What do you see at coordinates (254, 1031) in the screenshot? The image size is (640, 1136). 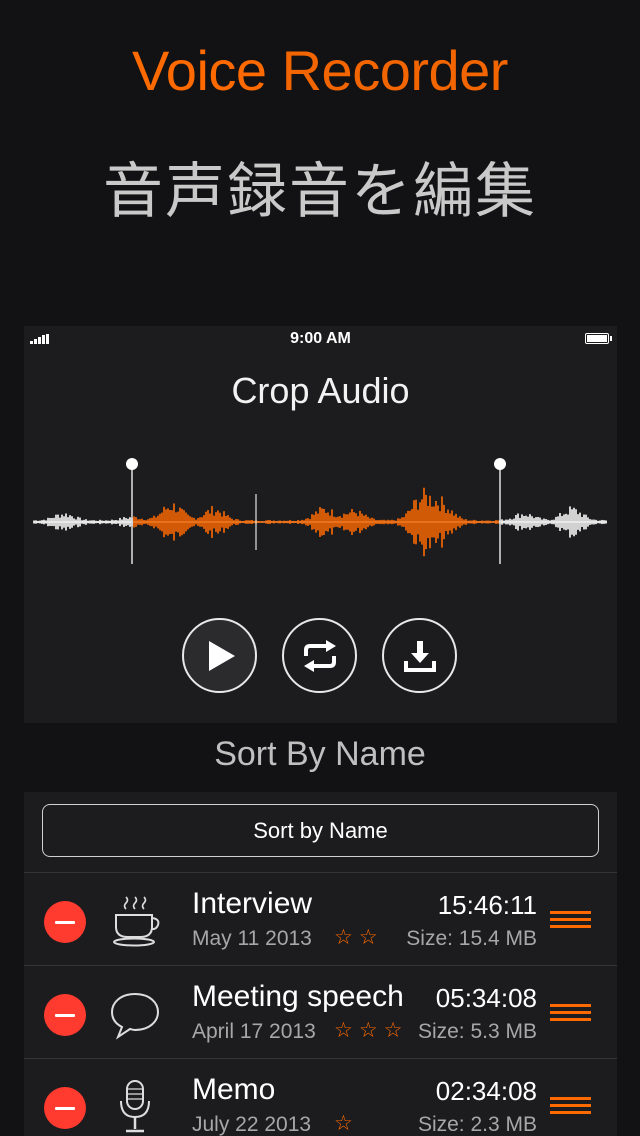 I see `recording-date: April 17 2013` at bounding box center [254, 1031].